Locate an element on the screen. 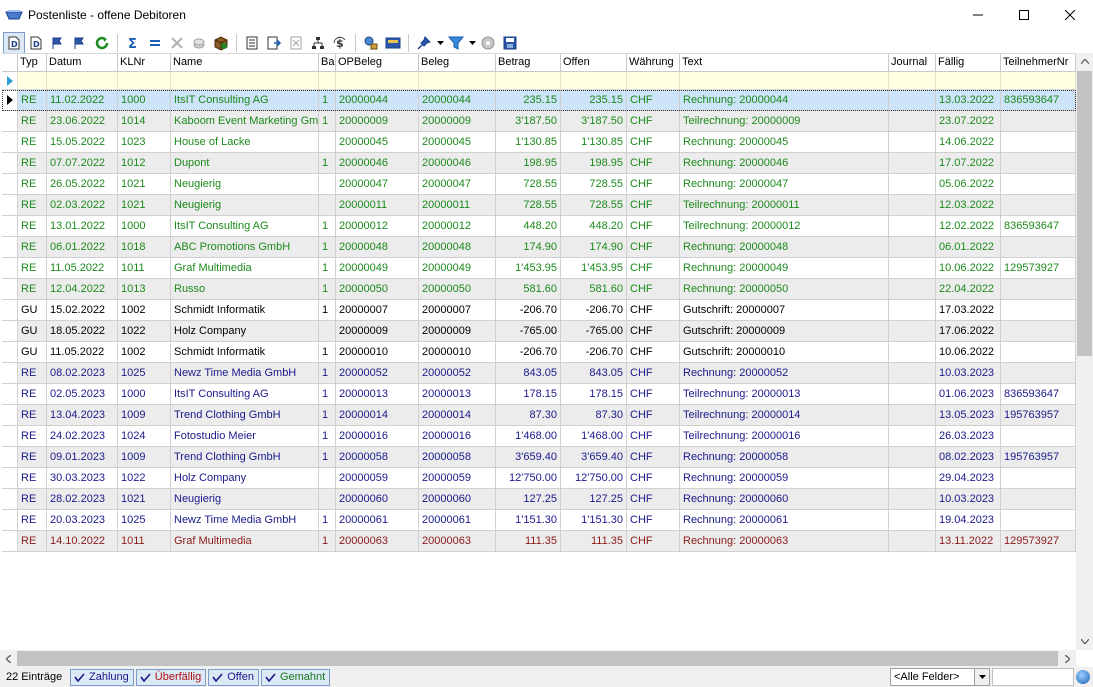 The width and height of the screenshot is (1093, 687). cell-datum: 12.04.2022 is located at coordinates (82, 289).